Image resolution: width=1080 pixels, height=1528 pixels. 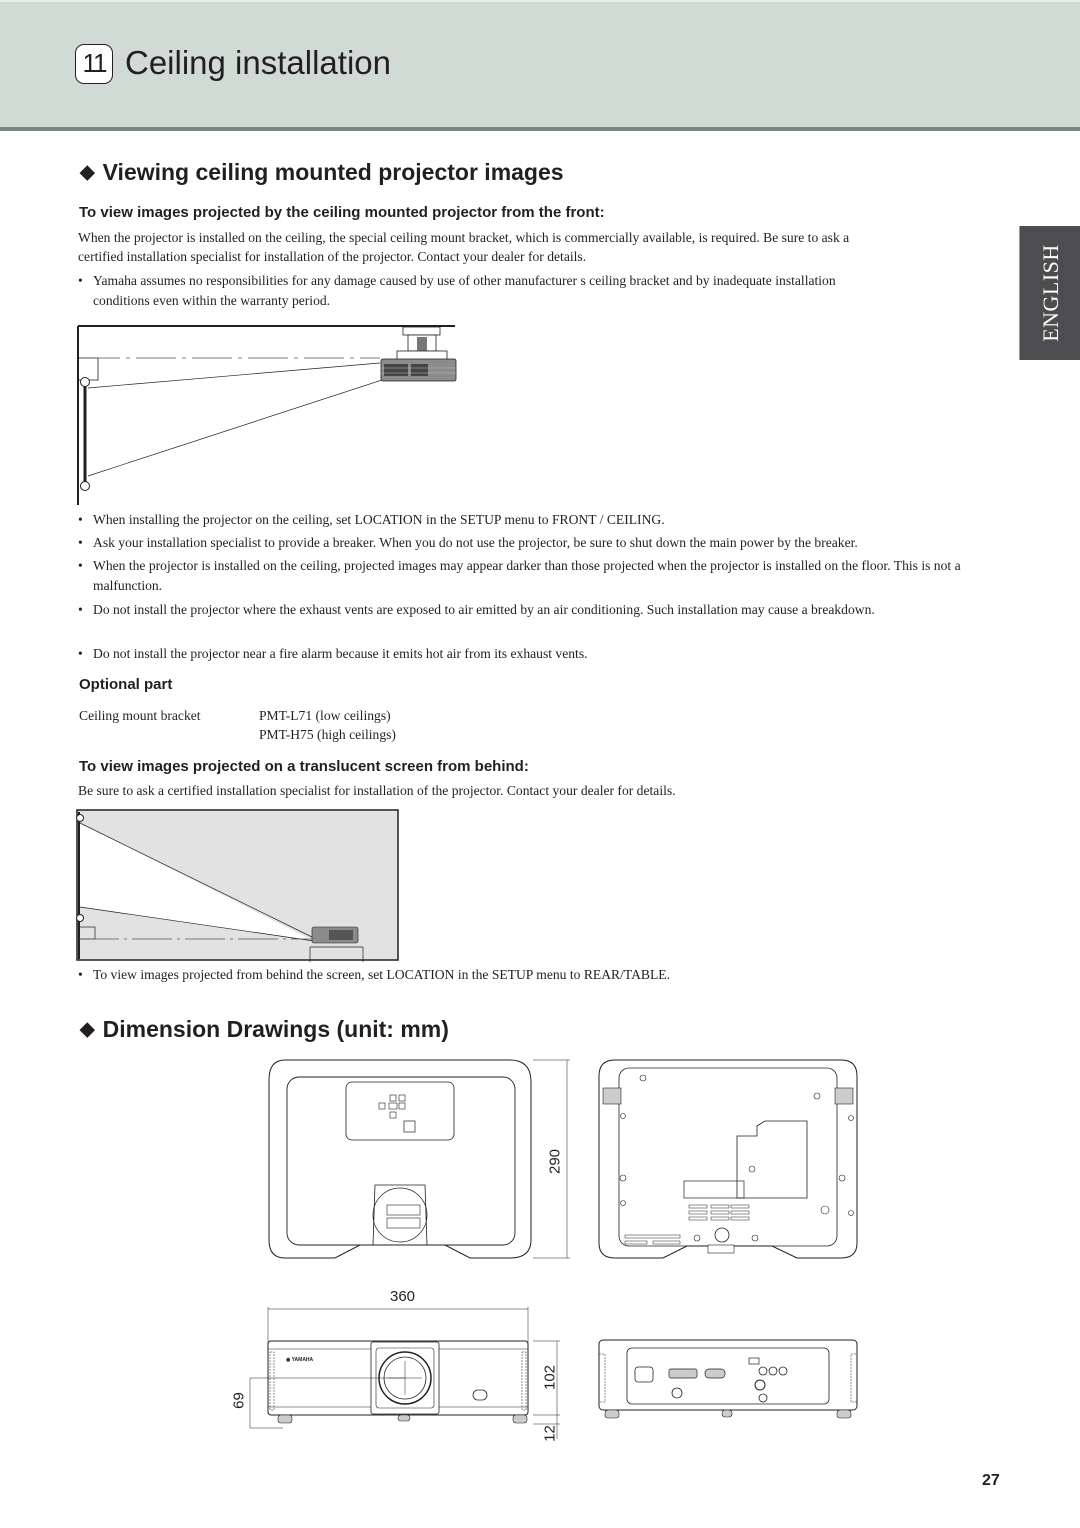 I want to click on dimension-foot-height: 12, so click(x=550, y=1433).